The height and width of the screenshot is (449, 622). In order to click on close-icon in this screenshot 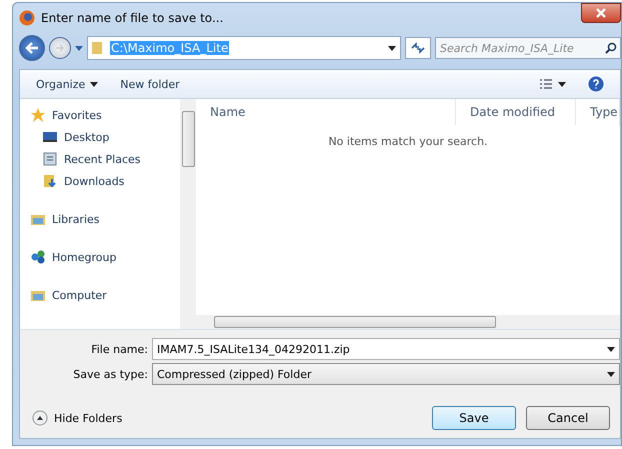, I will do `click(601, 13)`.